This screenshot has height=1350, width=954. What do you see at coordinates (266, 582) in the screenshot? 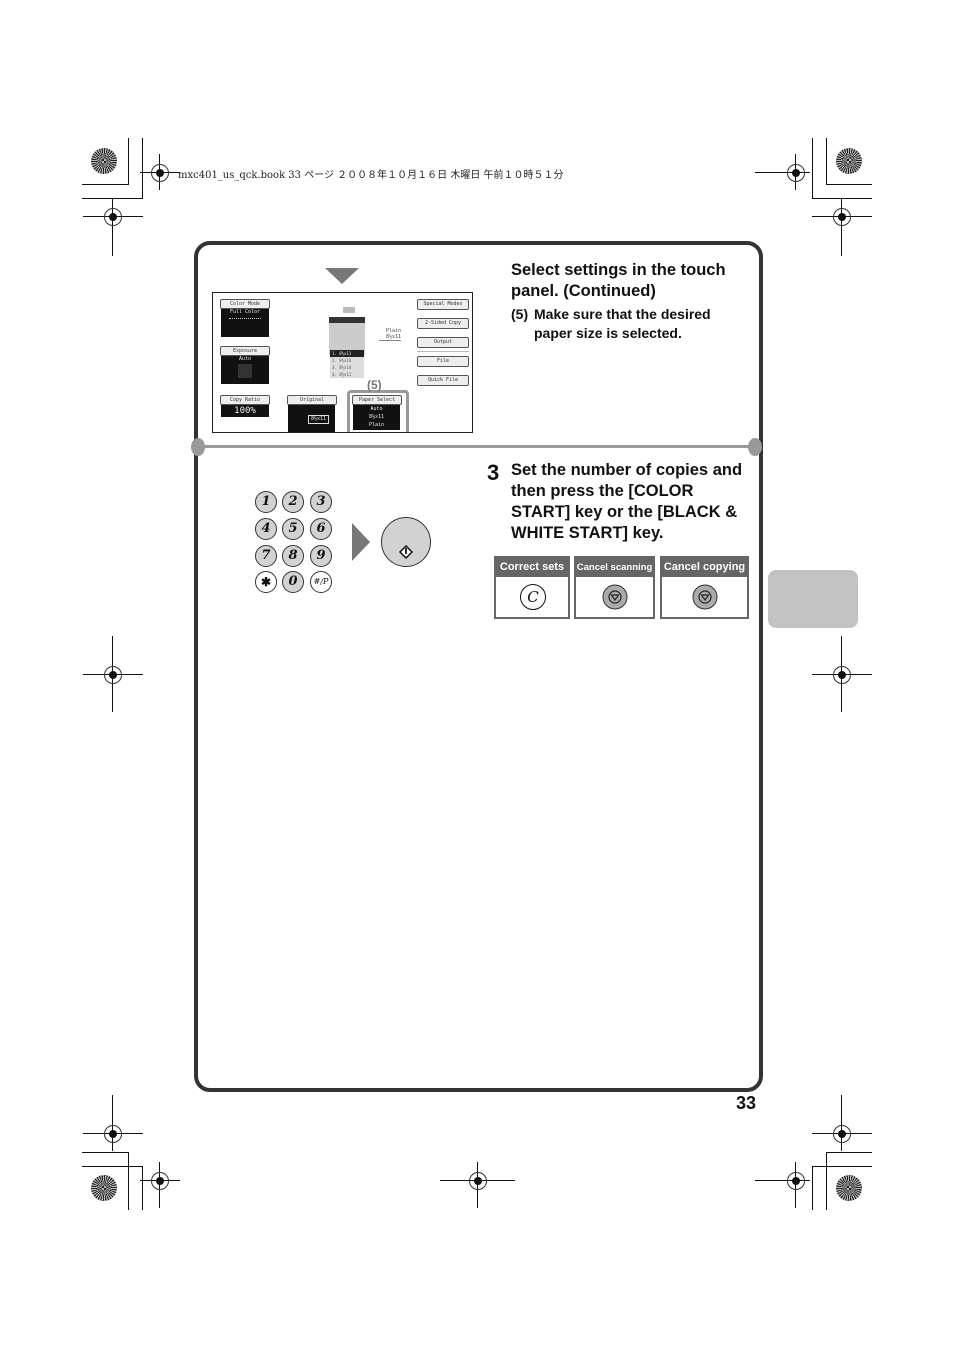
I see `key-asterisk: ✱` at bounding box center [266, 582].